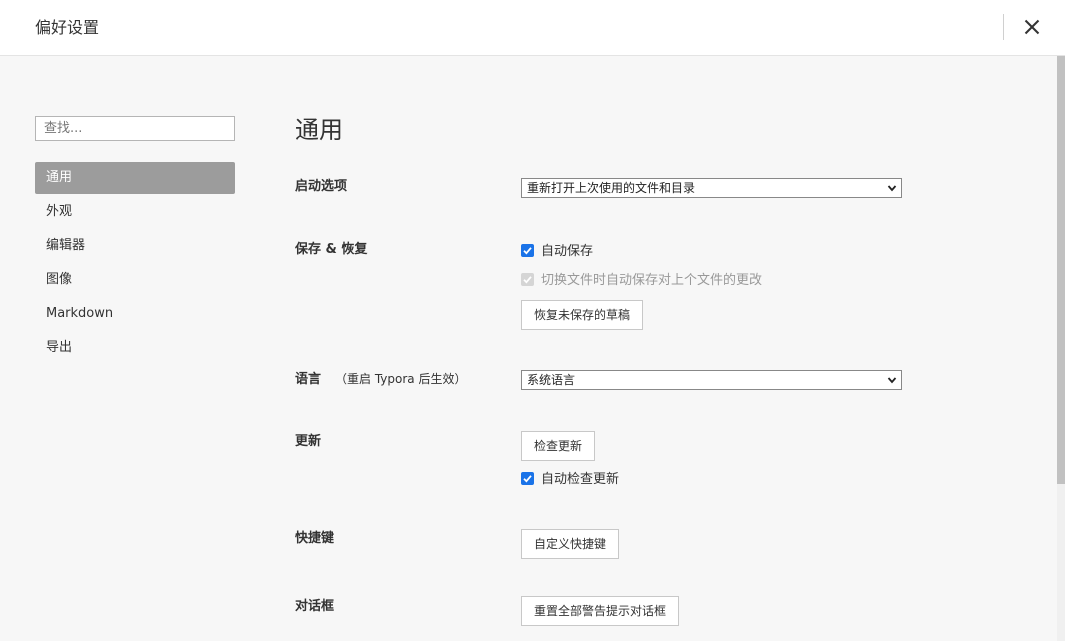  I want to click on shortcuts-label: 快捷键, so click(315, 538).